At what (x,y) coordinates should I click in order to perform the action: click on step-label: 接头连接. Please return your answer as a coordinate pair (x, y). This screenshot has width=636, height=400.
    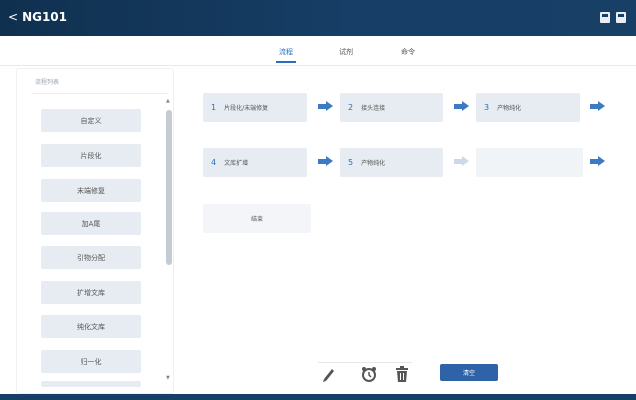
    Looking at the image, I should click on (373, 108).